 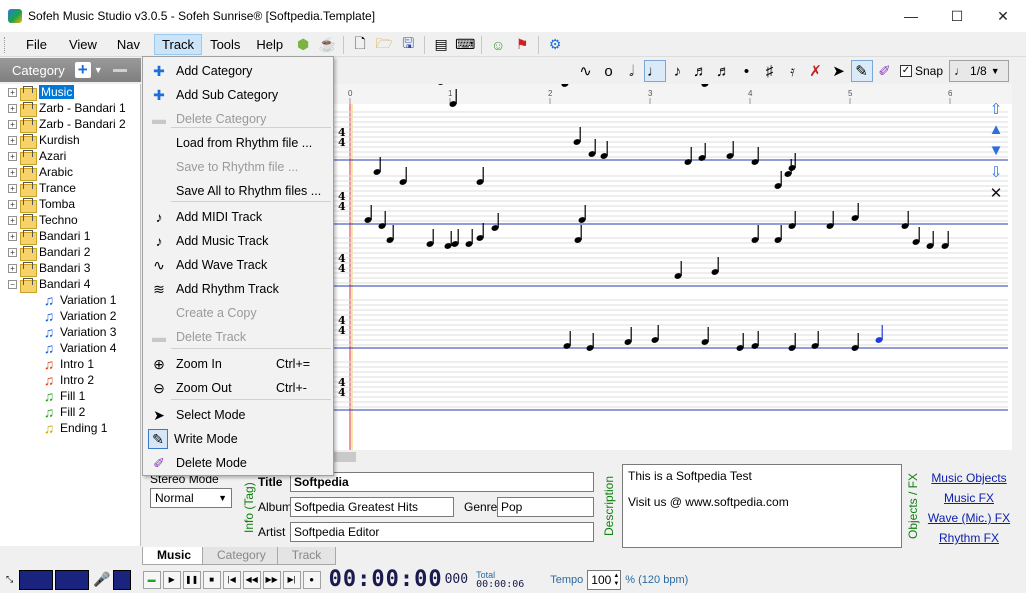 What do you see at coordinates (67, 124) in the screenshot?
I see `tree-item-zarb-bandari-2: + Zarb - Bandari 2` at bounding box center [67, 124].